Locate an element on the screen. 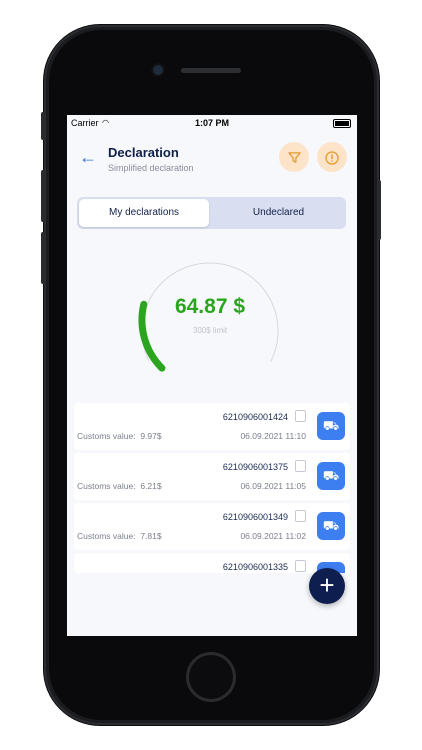 The height and width of the screenshot is (750, 422). limit-label: 300$ limit is located at coordinates (210, 330).